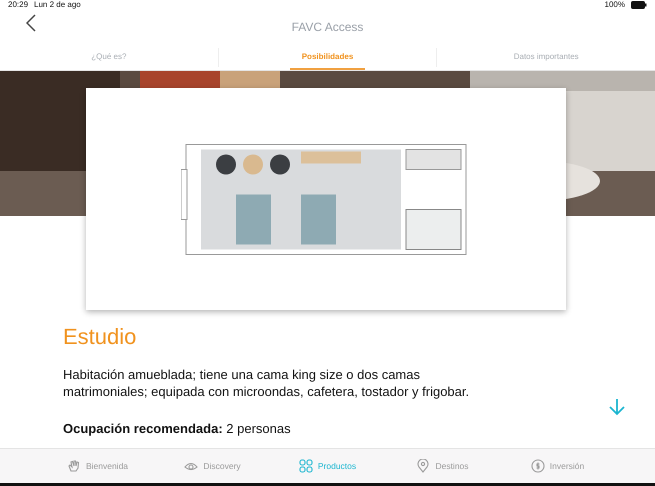 The image size is (655, 486). What do you see at coordinates (18, 4) in the screenshot?
I see `status-time: 20:29` at bounding box center [18, 4].